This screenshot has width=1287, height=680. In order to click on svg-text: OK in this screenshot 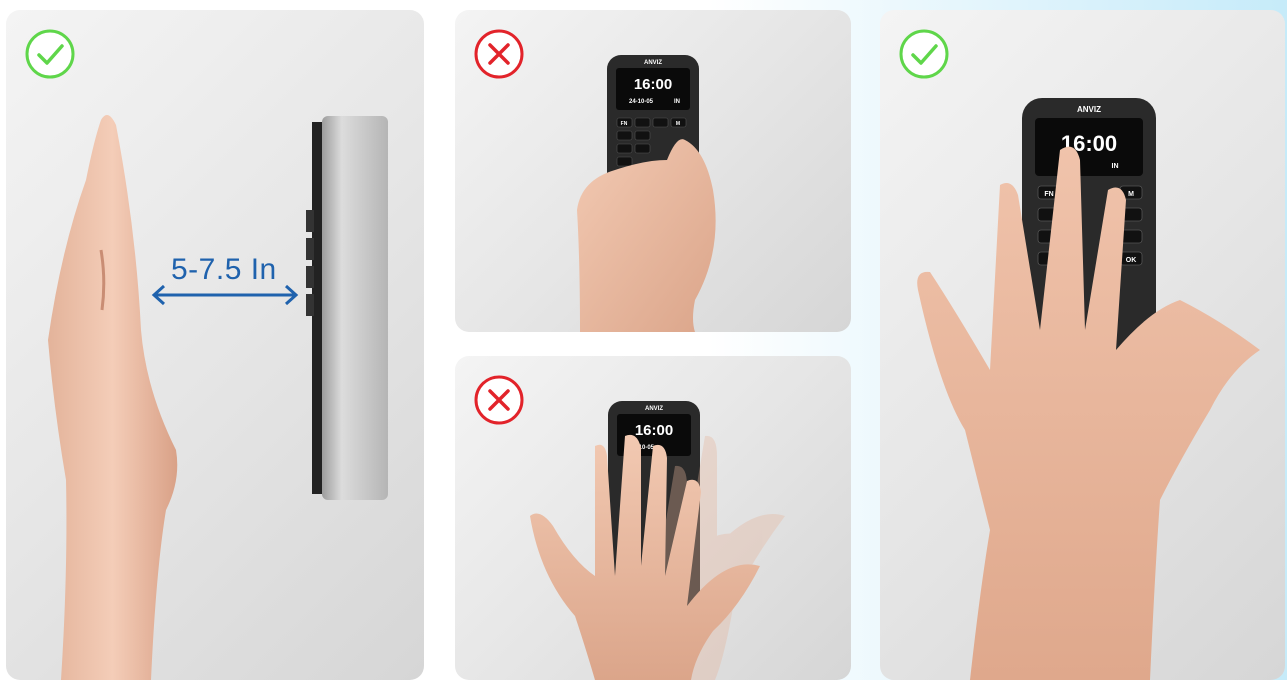, I will do `click(1131, 260)`.